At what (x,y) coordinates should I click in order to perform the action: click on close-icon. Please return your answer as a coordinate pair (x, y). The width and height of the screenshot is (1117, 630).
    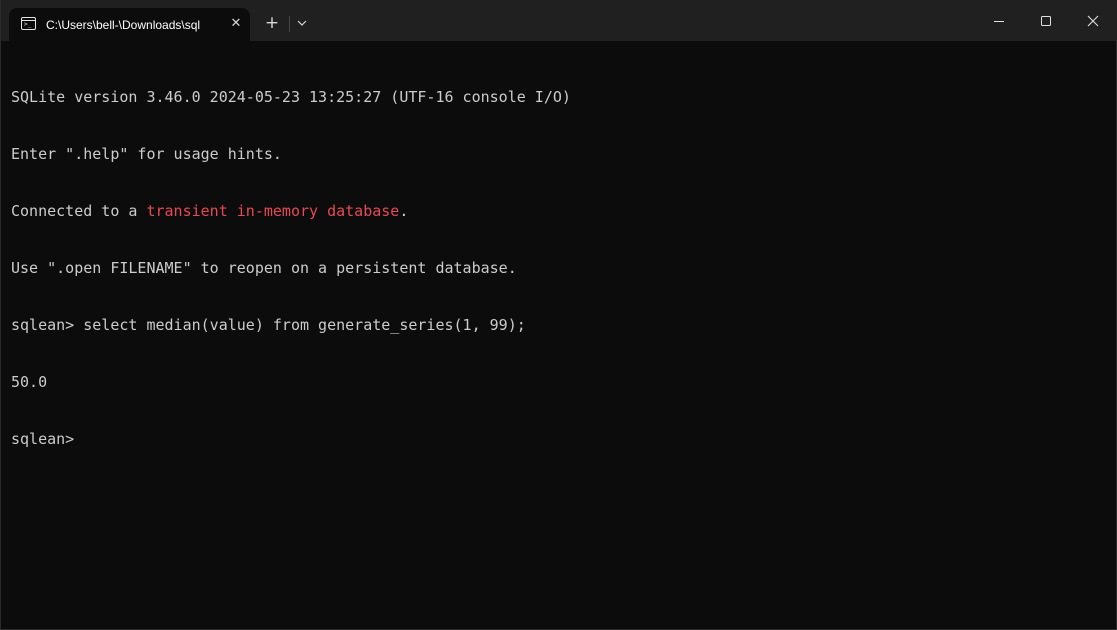
    Looking at the image, I should click on (1093, 21).